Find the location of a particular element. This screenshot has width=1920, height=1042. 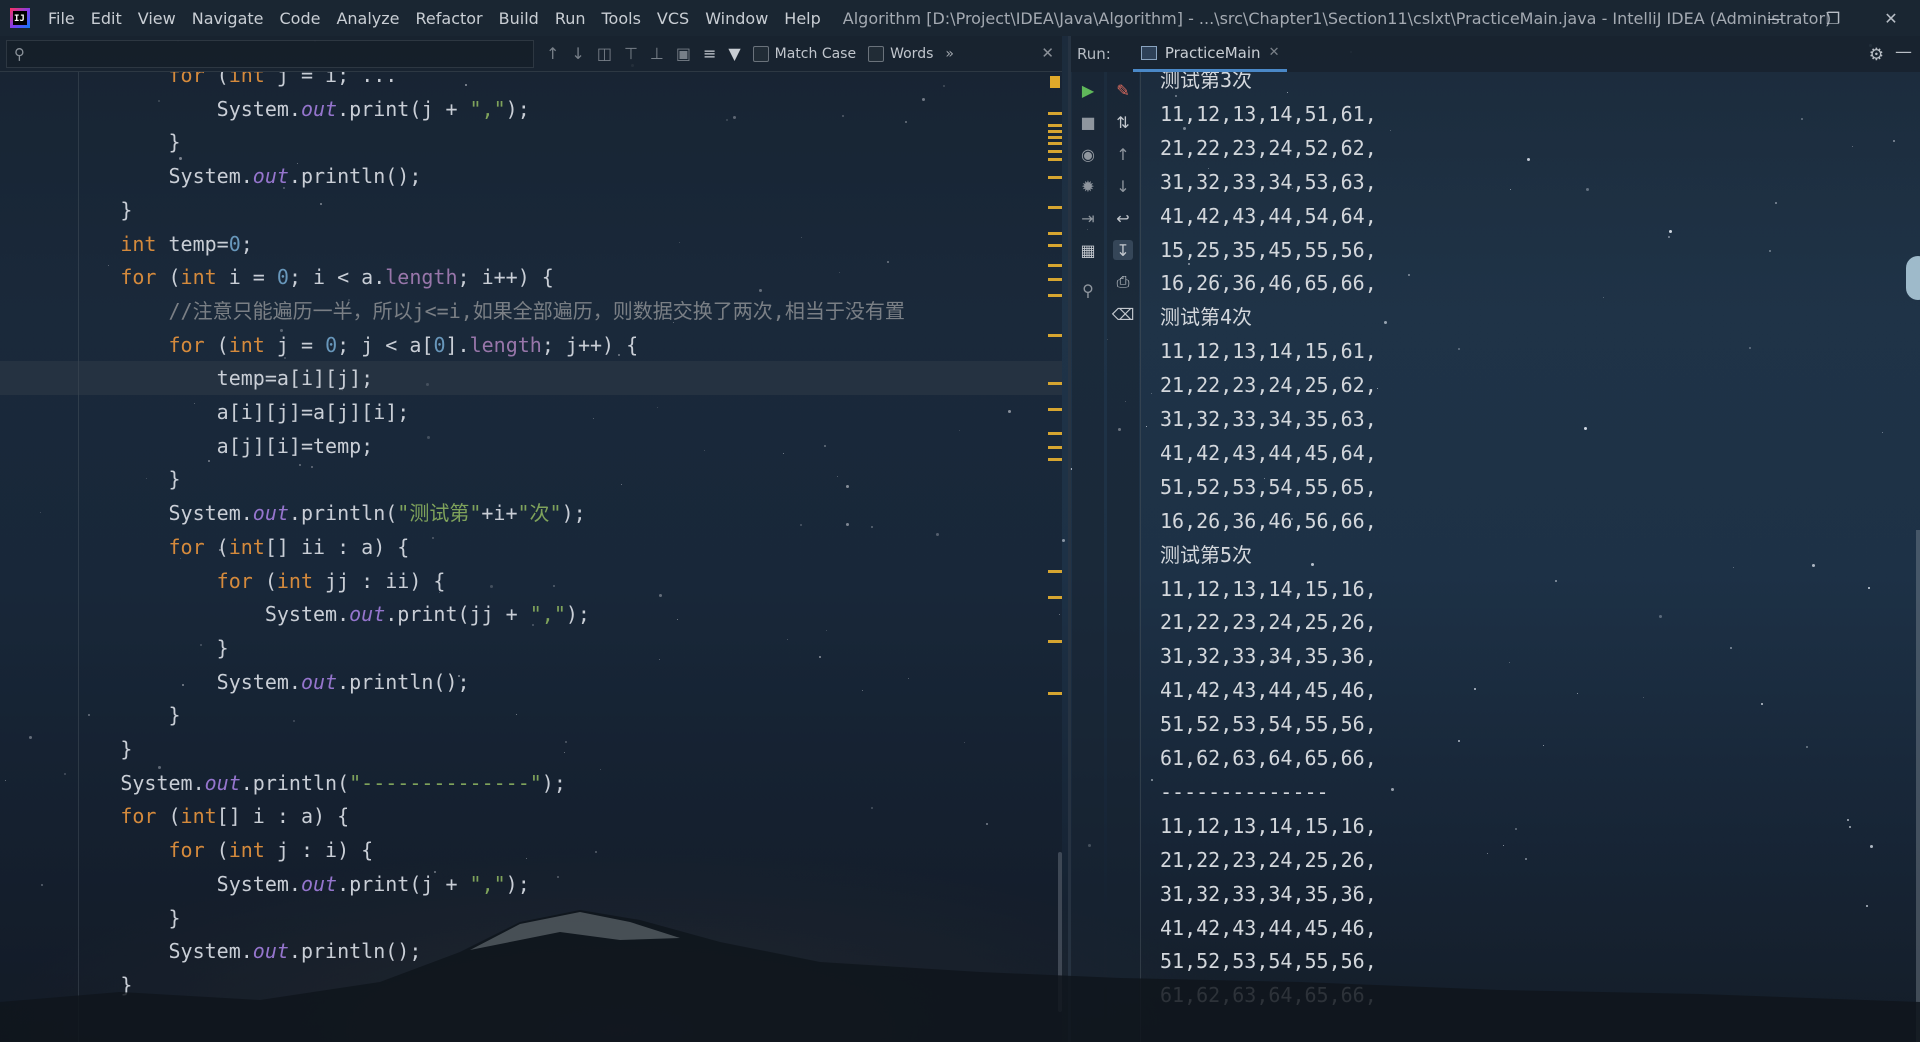

soft-wrap-icon: ↩ is located at coordinates (1123, 218).